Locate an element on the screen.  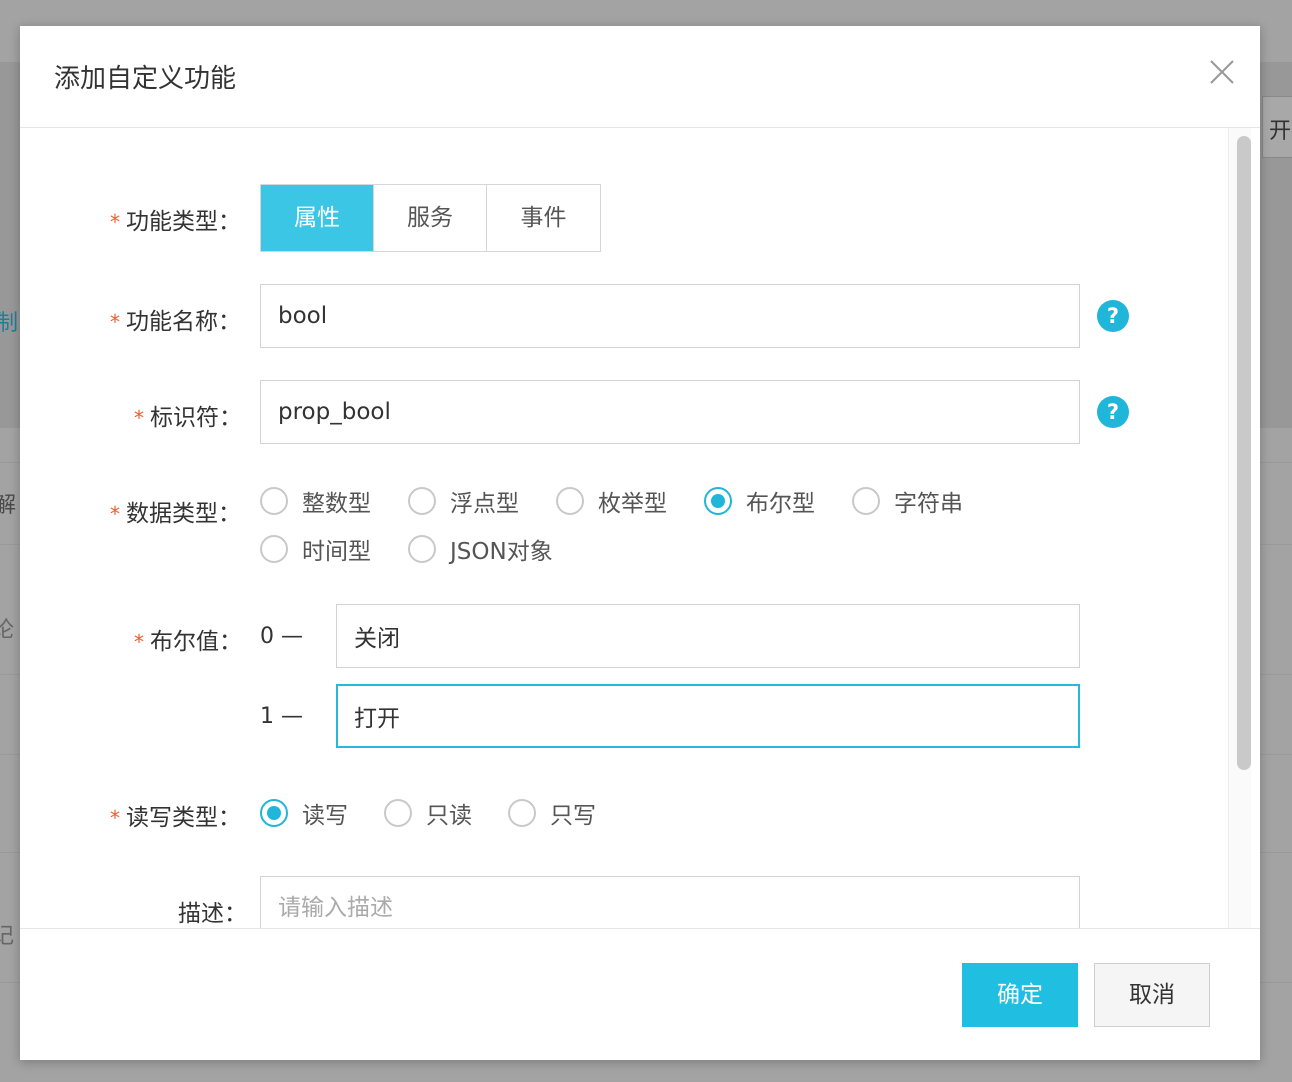
background-text: 解 is located at coordinates (8, 505).